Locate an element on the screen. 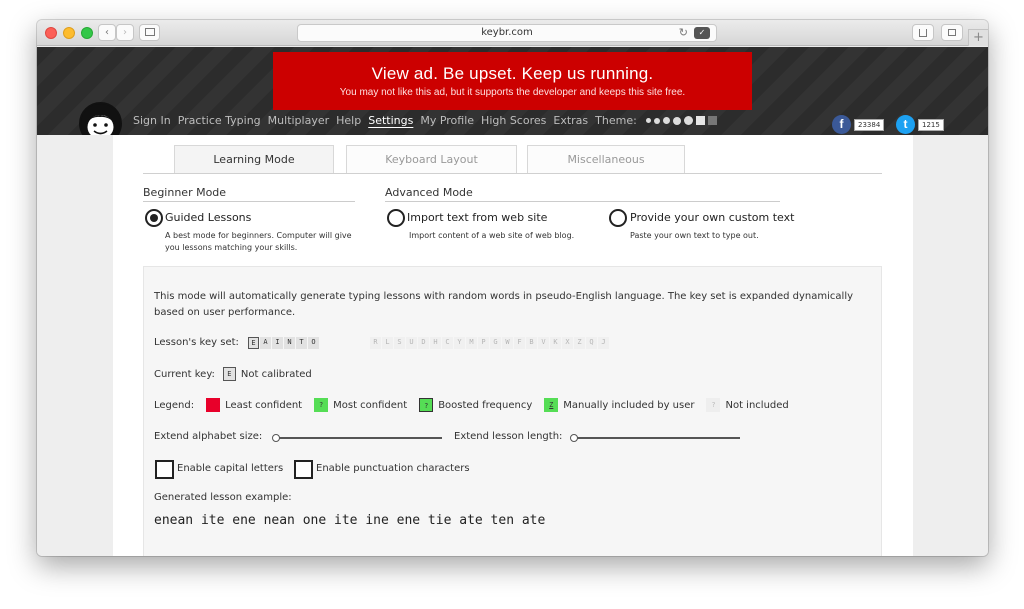 This screenshot has width=1024, height=609. sidebar-toggle-button is located at coordinates (149, 32).